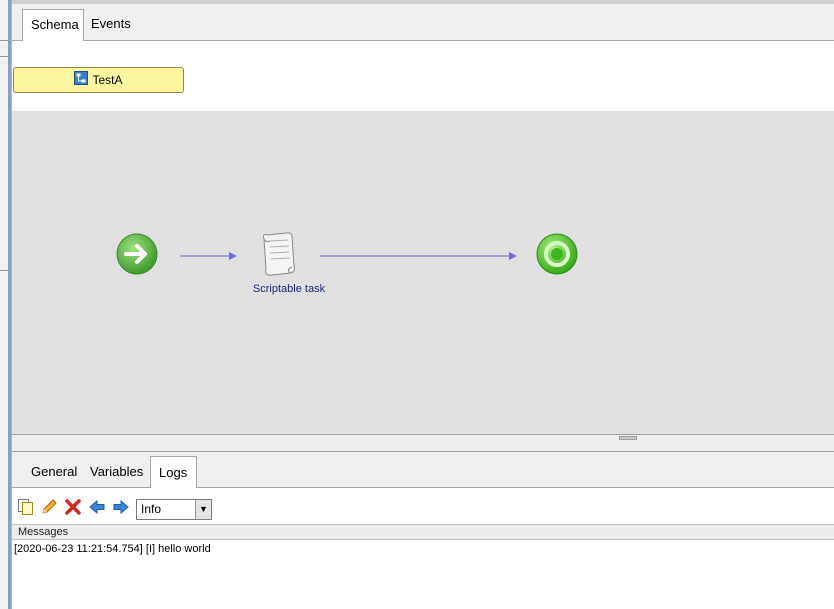  I want to click on end-event-icon, so click(557, 255).